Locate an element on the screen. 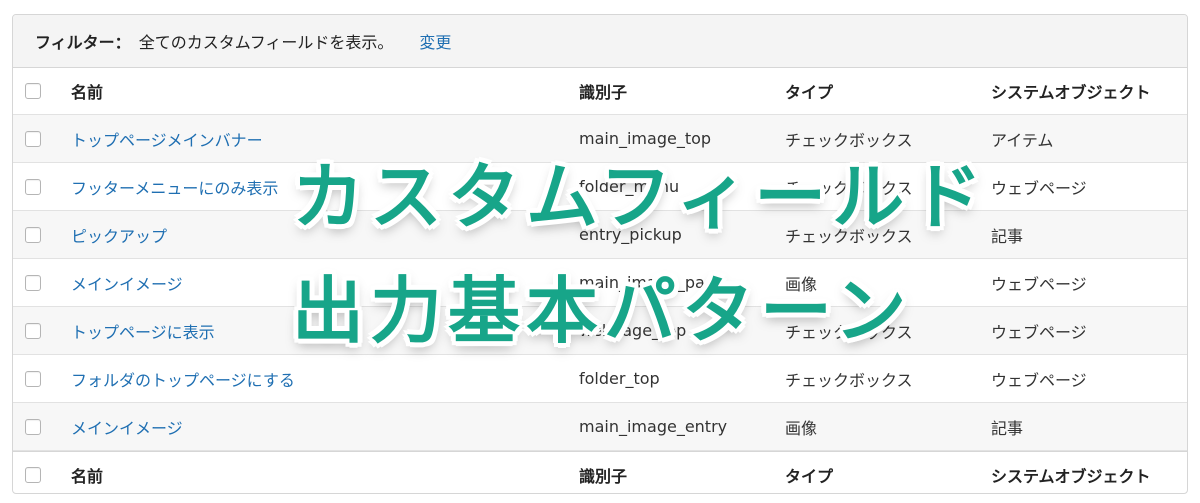 This screenshot has height=503, width=1200. select-all-checkbox-footer is located at coordinates (33, 475).